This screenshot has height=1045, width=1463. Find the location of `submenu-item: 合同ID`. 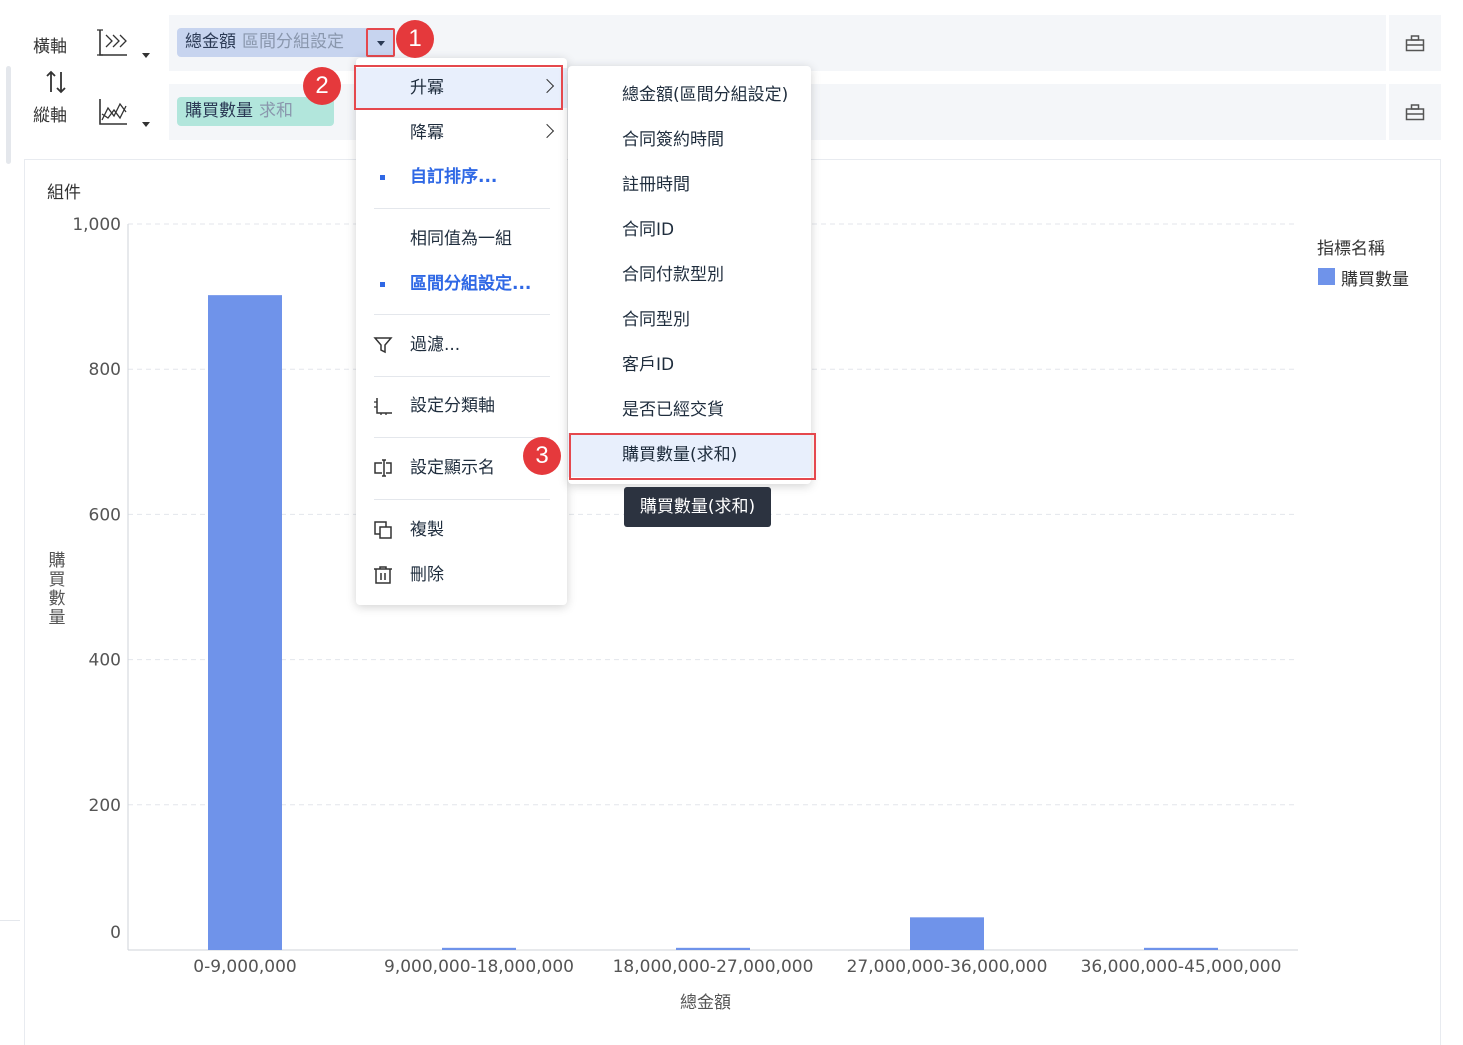

submenu-item: 合同ID is located at coordinates (689, 230).